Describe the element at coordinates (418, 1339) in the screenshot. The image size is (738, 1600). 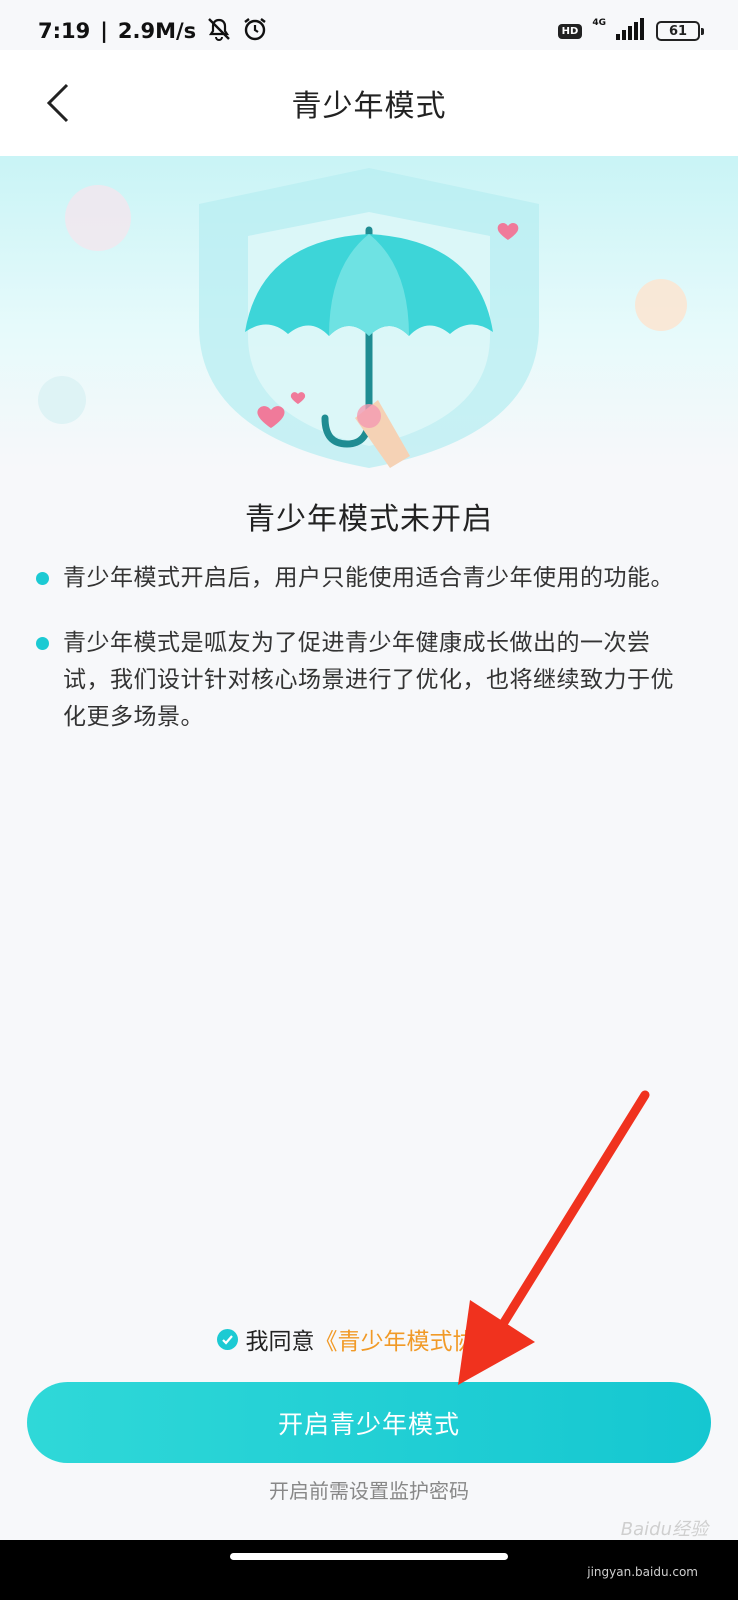
I see `agreement-link: 《青少年模式协议》` at that location.